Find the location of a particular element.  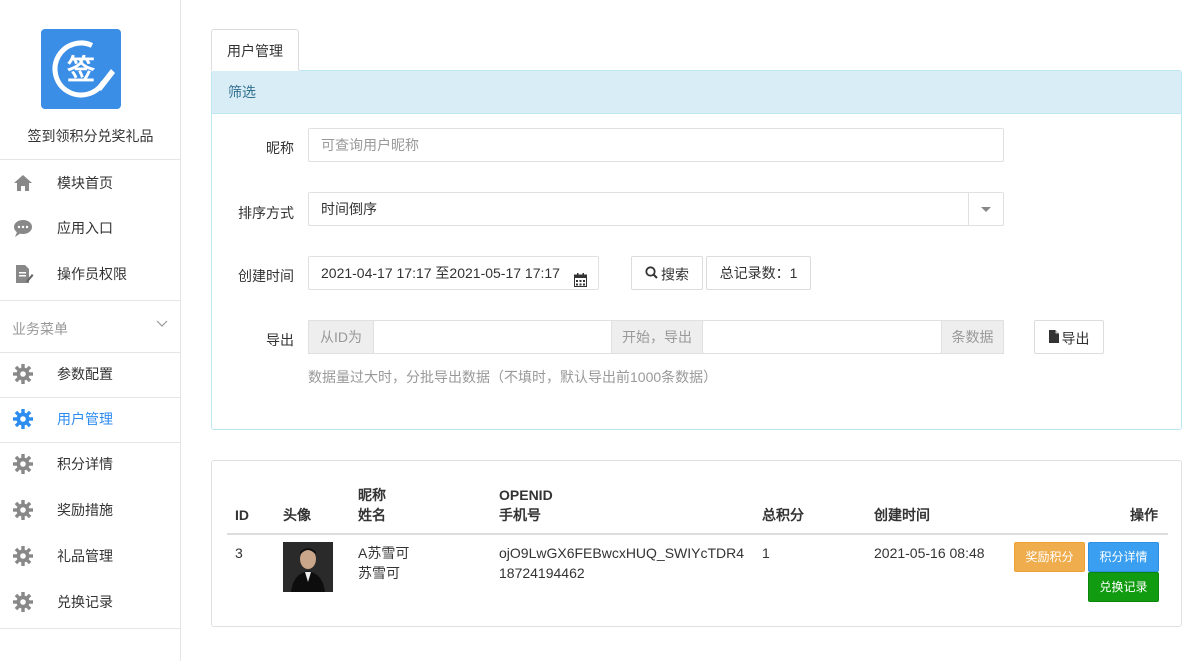

sidebar-item-label: 奖励措施 is located at coordinates (85, 510).